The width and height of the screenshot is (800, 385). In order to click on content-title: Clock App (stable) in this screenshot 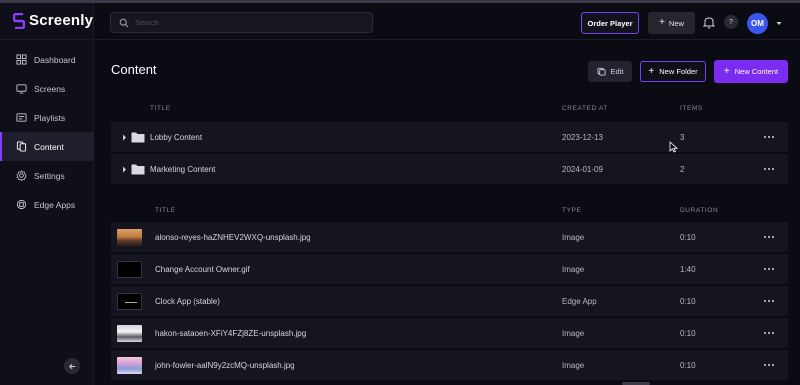, I will do `click(187, 301)`.